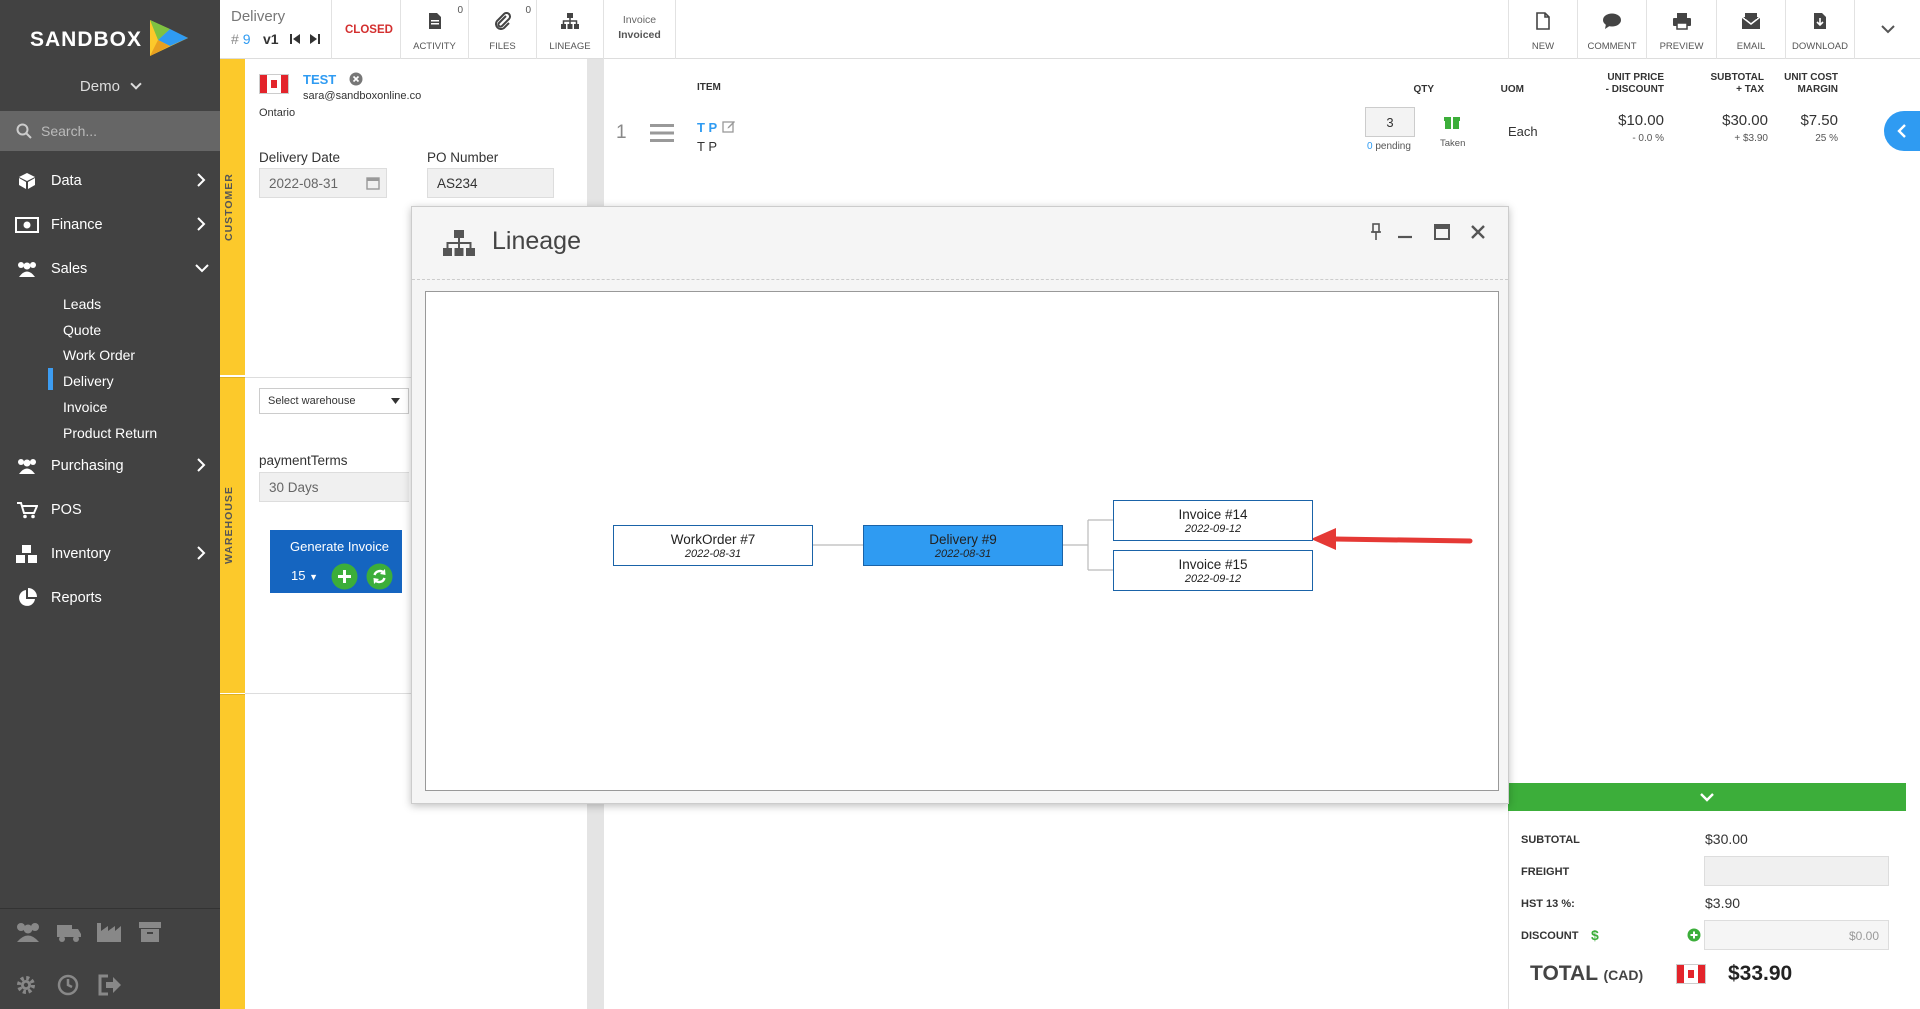  What do you see at coordinates (502, 46) in the screenshot?
I see `files-label: FILES` at bounding box center [502, 46].